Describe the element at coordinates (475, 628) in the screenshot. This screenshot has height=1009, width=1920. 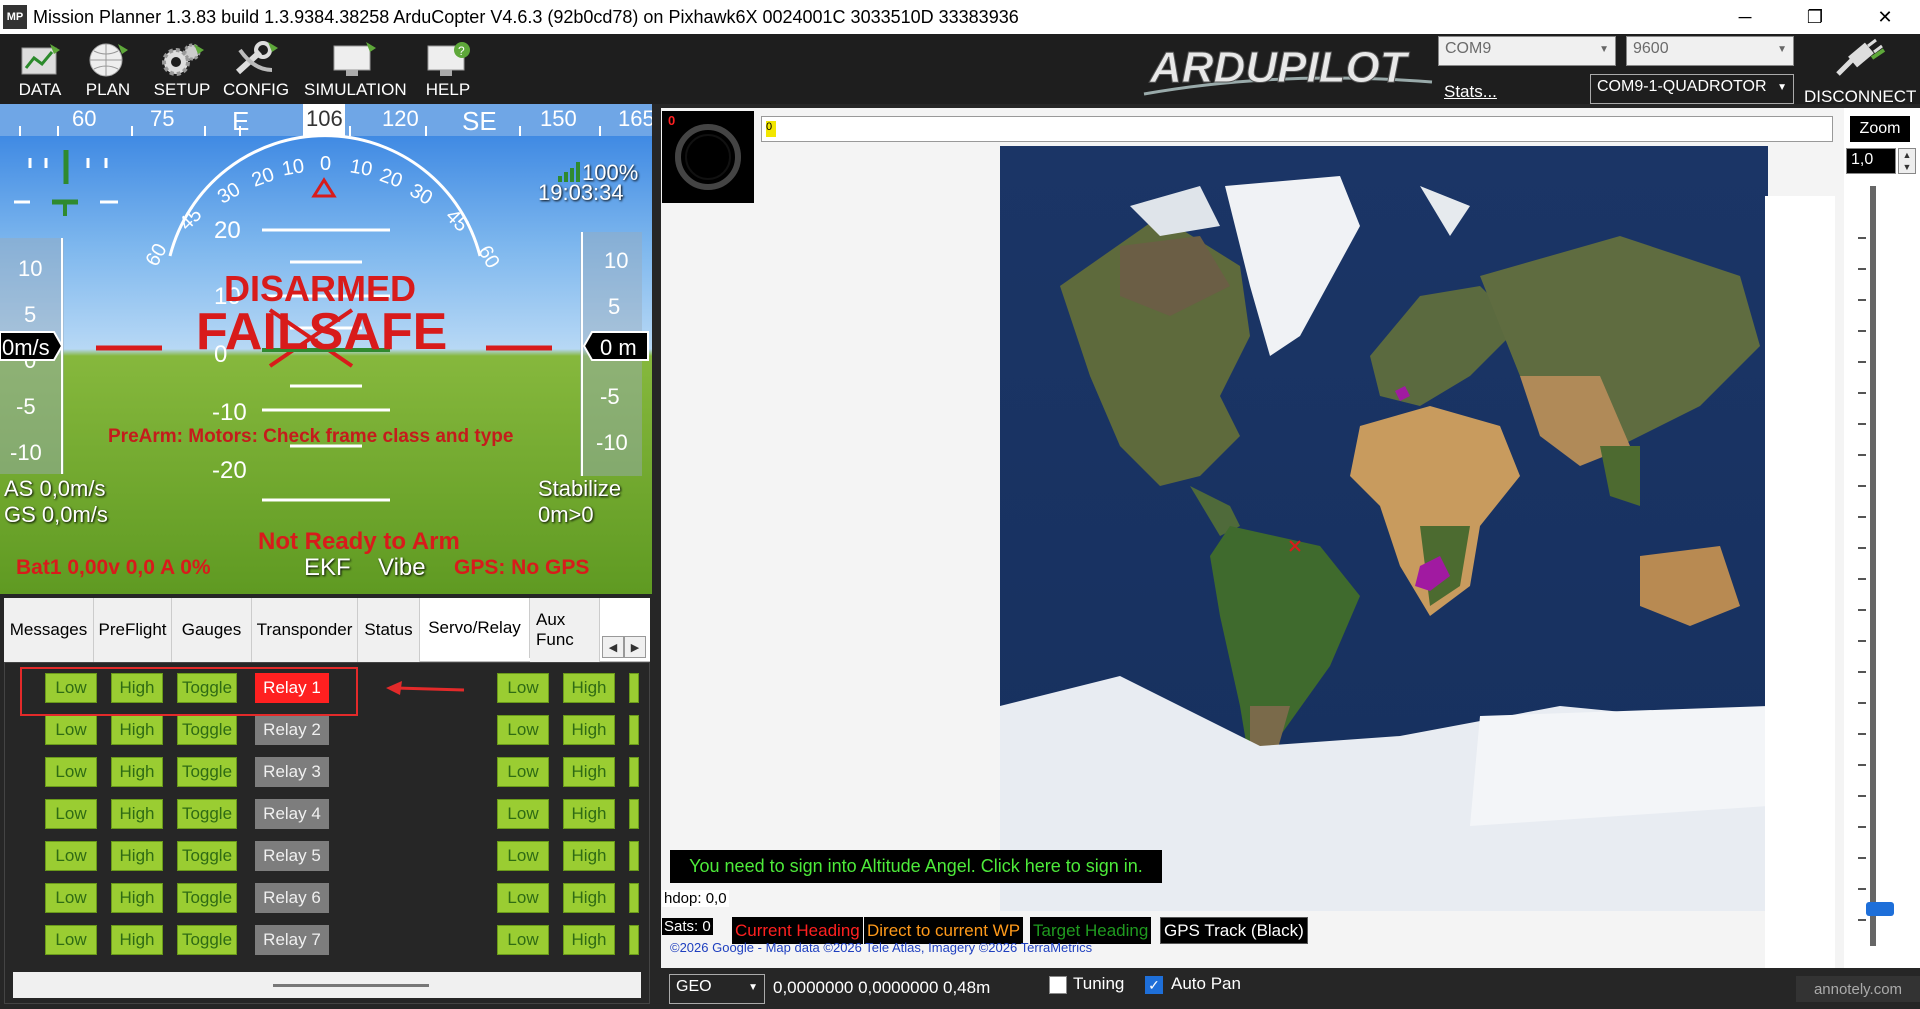
I see `tab-servo-relay: Servo/Relay` at that location.